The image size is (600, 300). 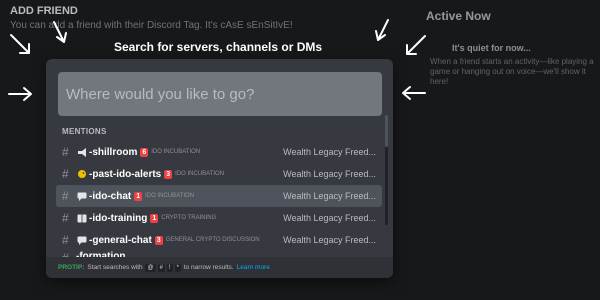 What do you see at coordinates (81, 152) in the screenshot?
I see `megaphone-icon` at bounding box center [81, 152].